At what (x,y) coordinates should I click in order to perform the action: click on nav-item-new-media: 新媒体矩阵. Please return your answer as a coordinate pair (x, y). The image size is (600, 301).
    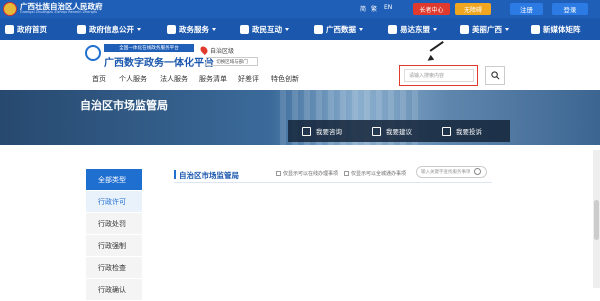
    Looking at the image, I should click on (556, 29).